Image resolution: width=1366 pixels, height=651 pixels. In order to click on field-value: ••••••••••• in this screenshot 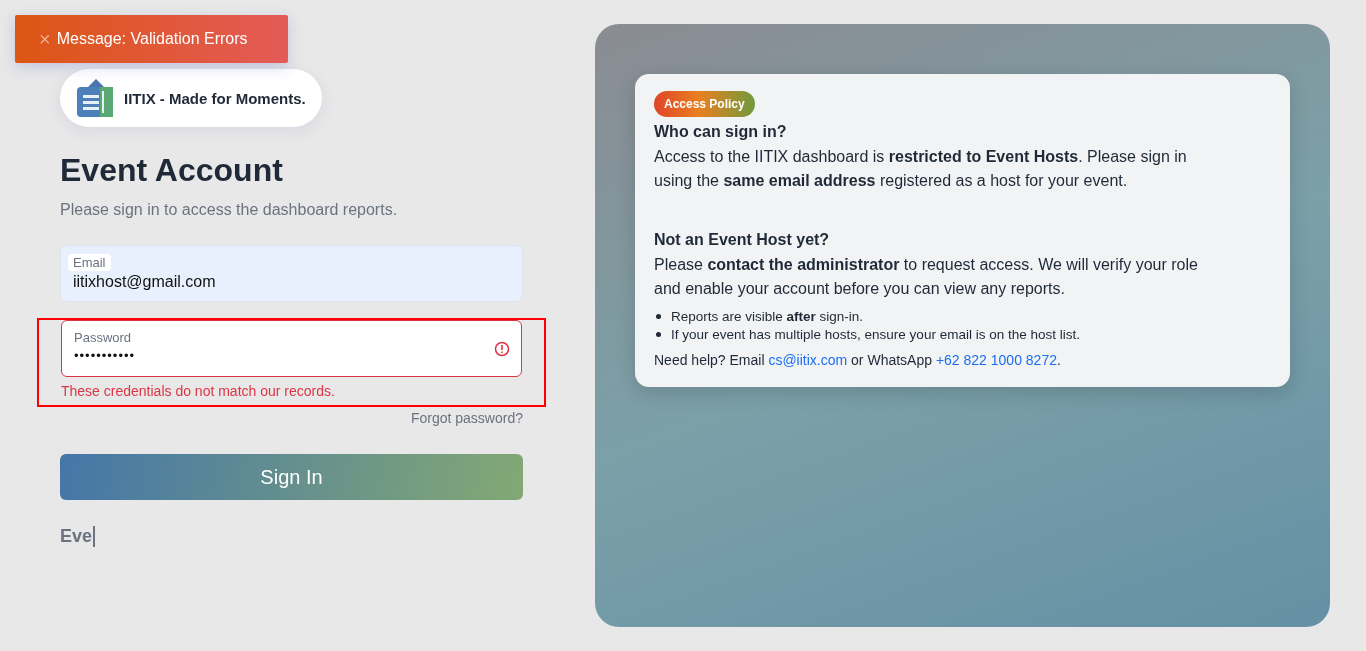, I will do `click(105, 355)`.